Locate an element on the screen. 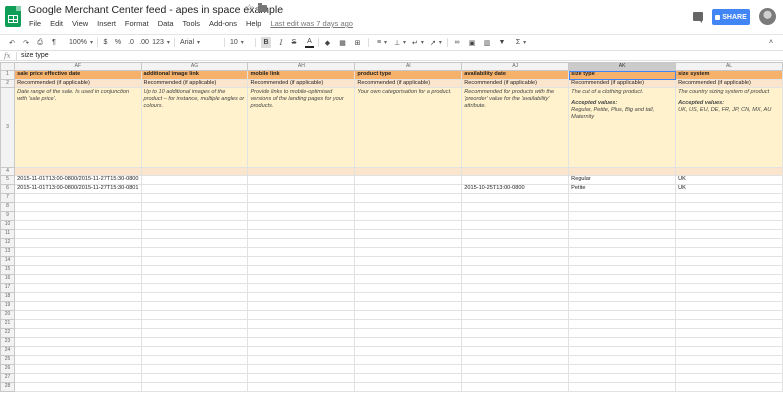  vertical-align-icon: ⊥ is located at coordinates (400, 42).